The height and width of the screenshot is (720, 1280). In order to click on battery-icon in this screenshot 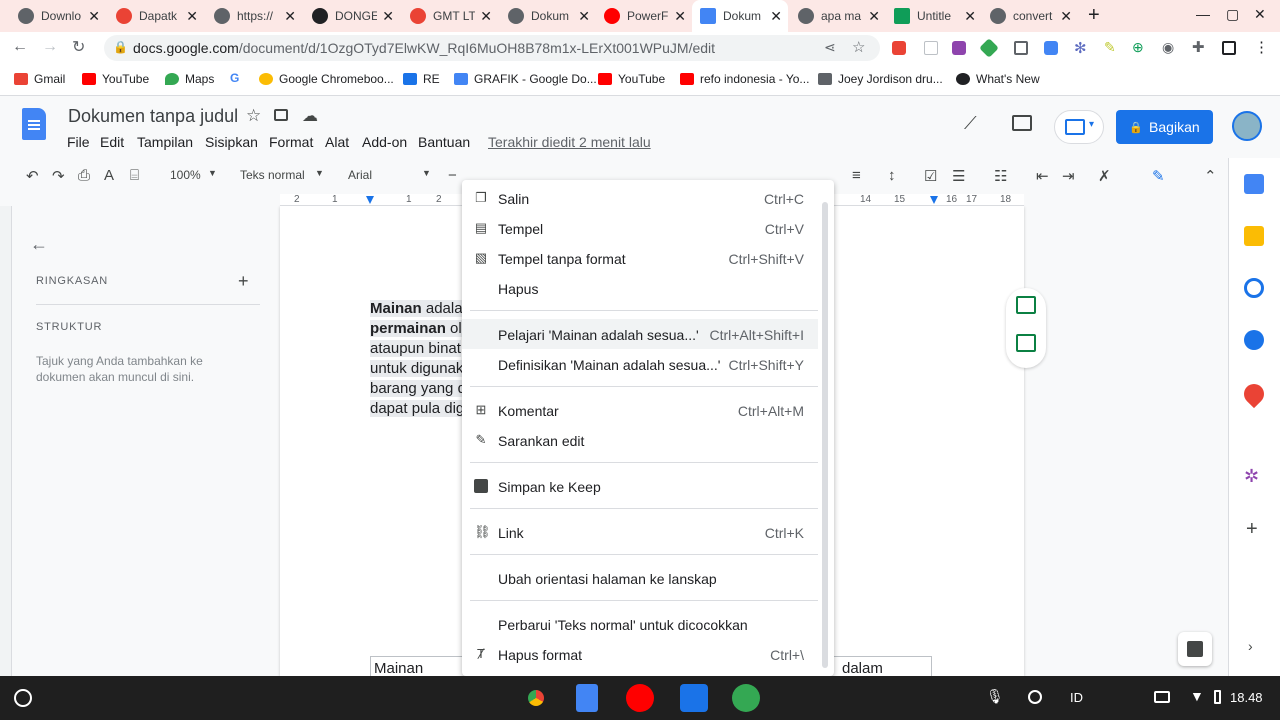, I will do `click(1217, 697)`.